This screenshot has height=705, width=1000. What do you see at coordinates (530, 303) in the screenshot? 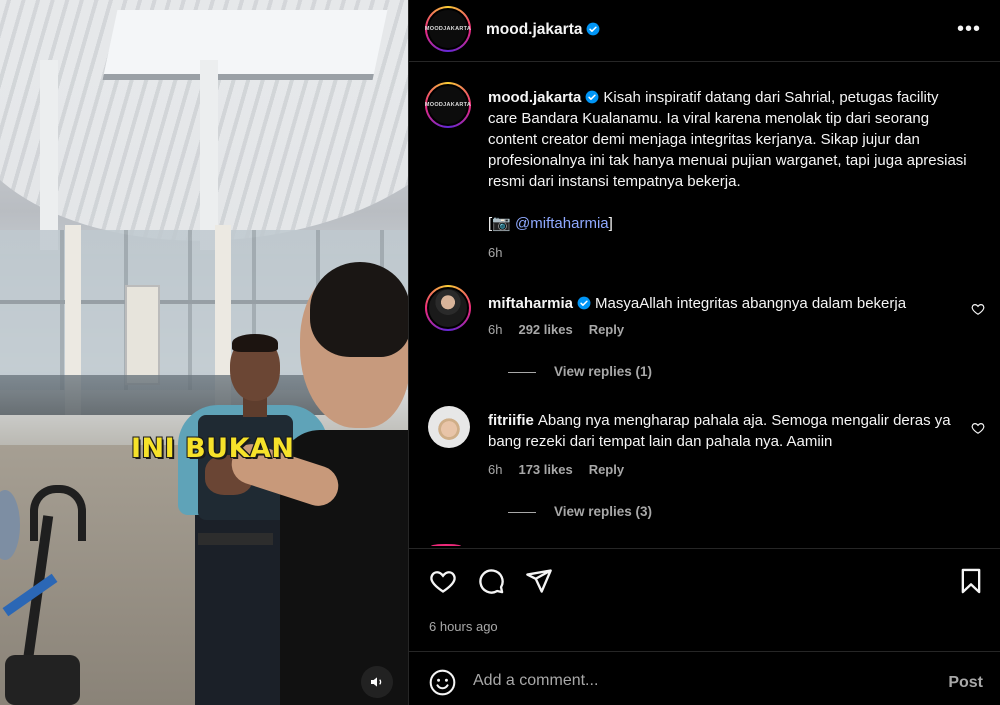
I see `comment-username: miftaharmia` at bounding box center [530, 303].